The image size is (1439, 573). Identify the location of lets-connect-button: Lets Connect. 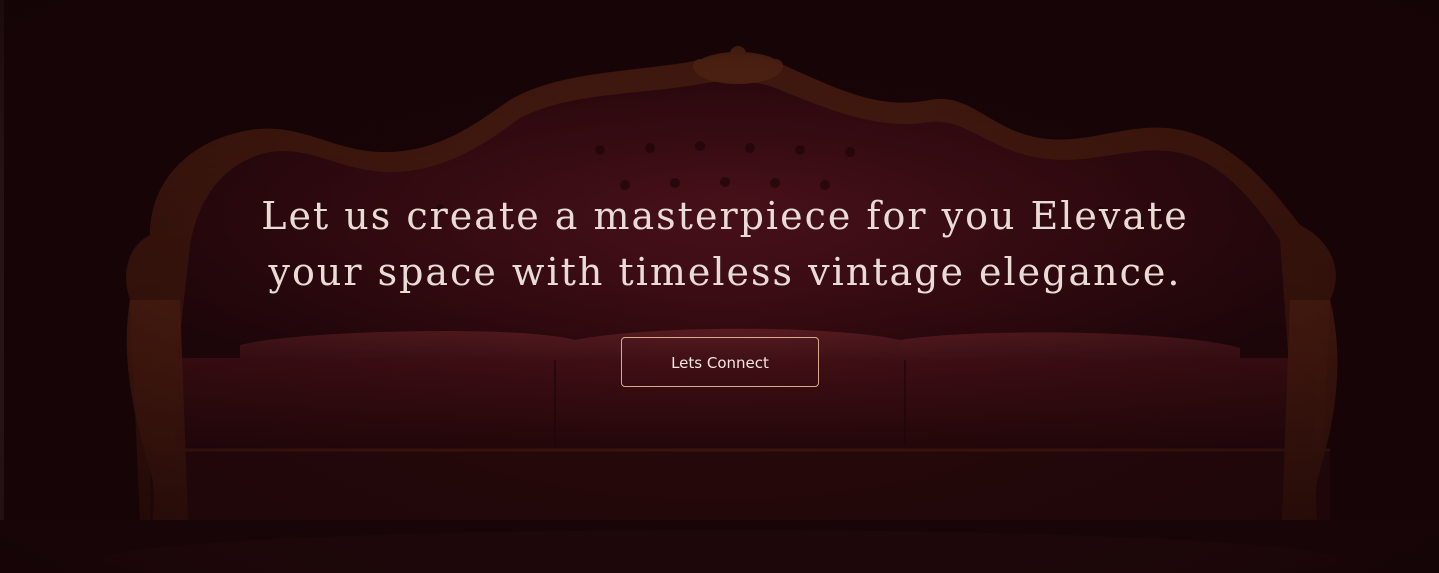
(720, 362).